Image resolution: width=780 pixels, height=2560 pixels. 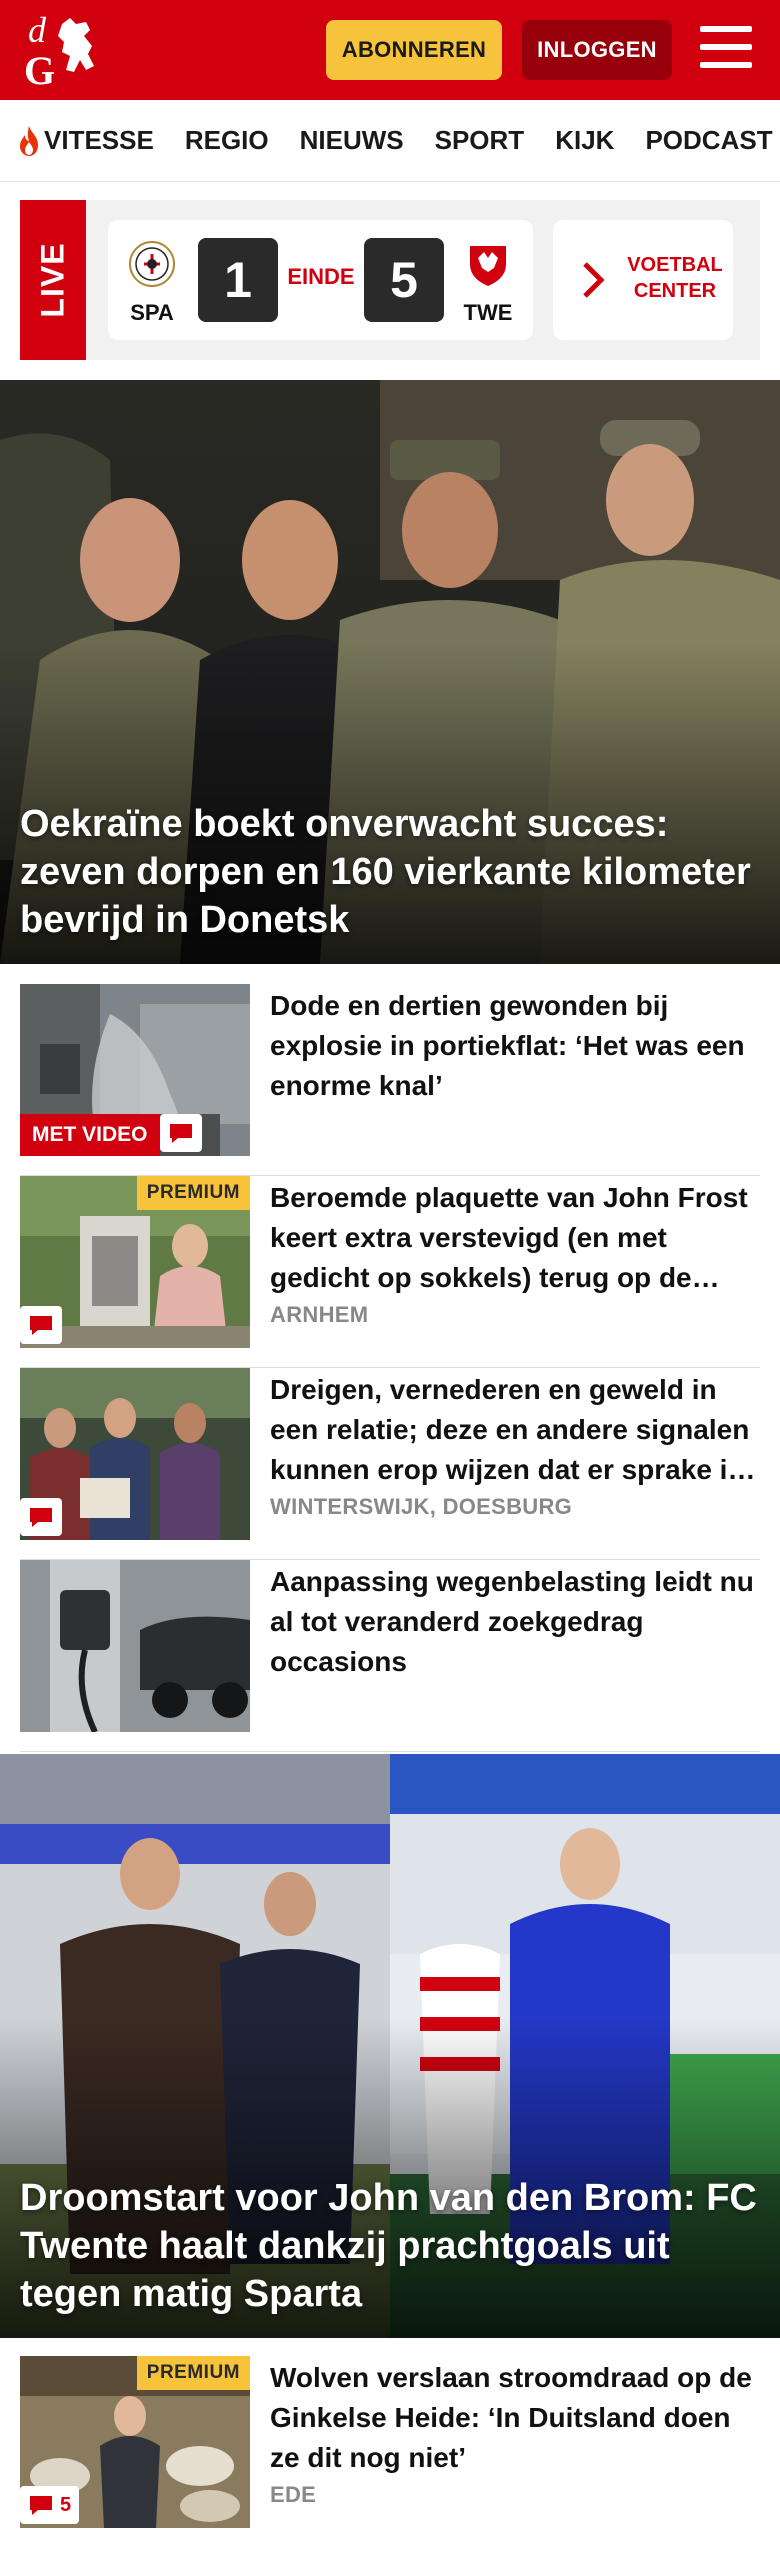 I want to click on video-badge: MET VIDEO, so click(x=90, y=1135).